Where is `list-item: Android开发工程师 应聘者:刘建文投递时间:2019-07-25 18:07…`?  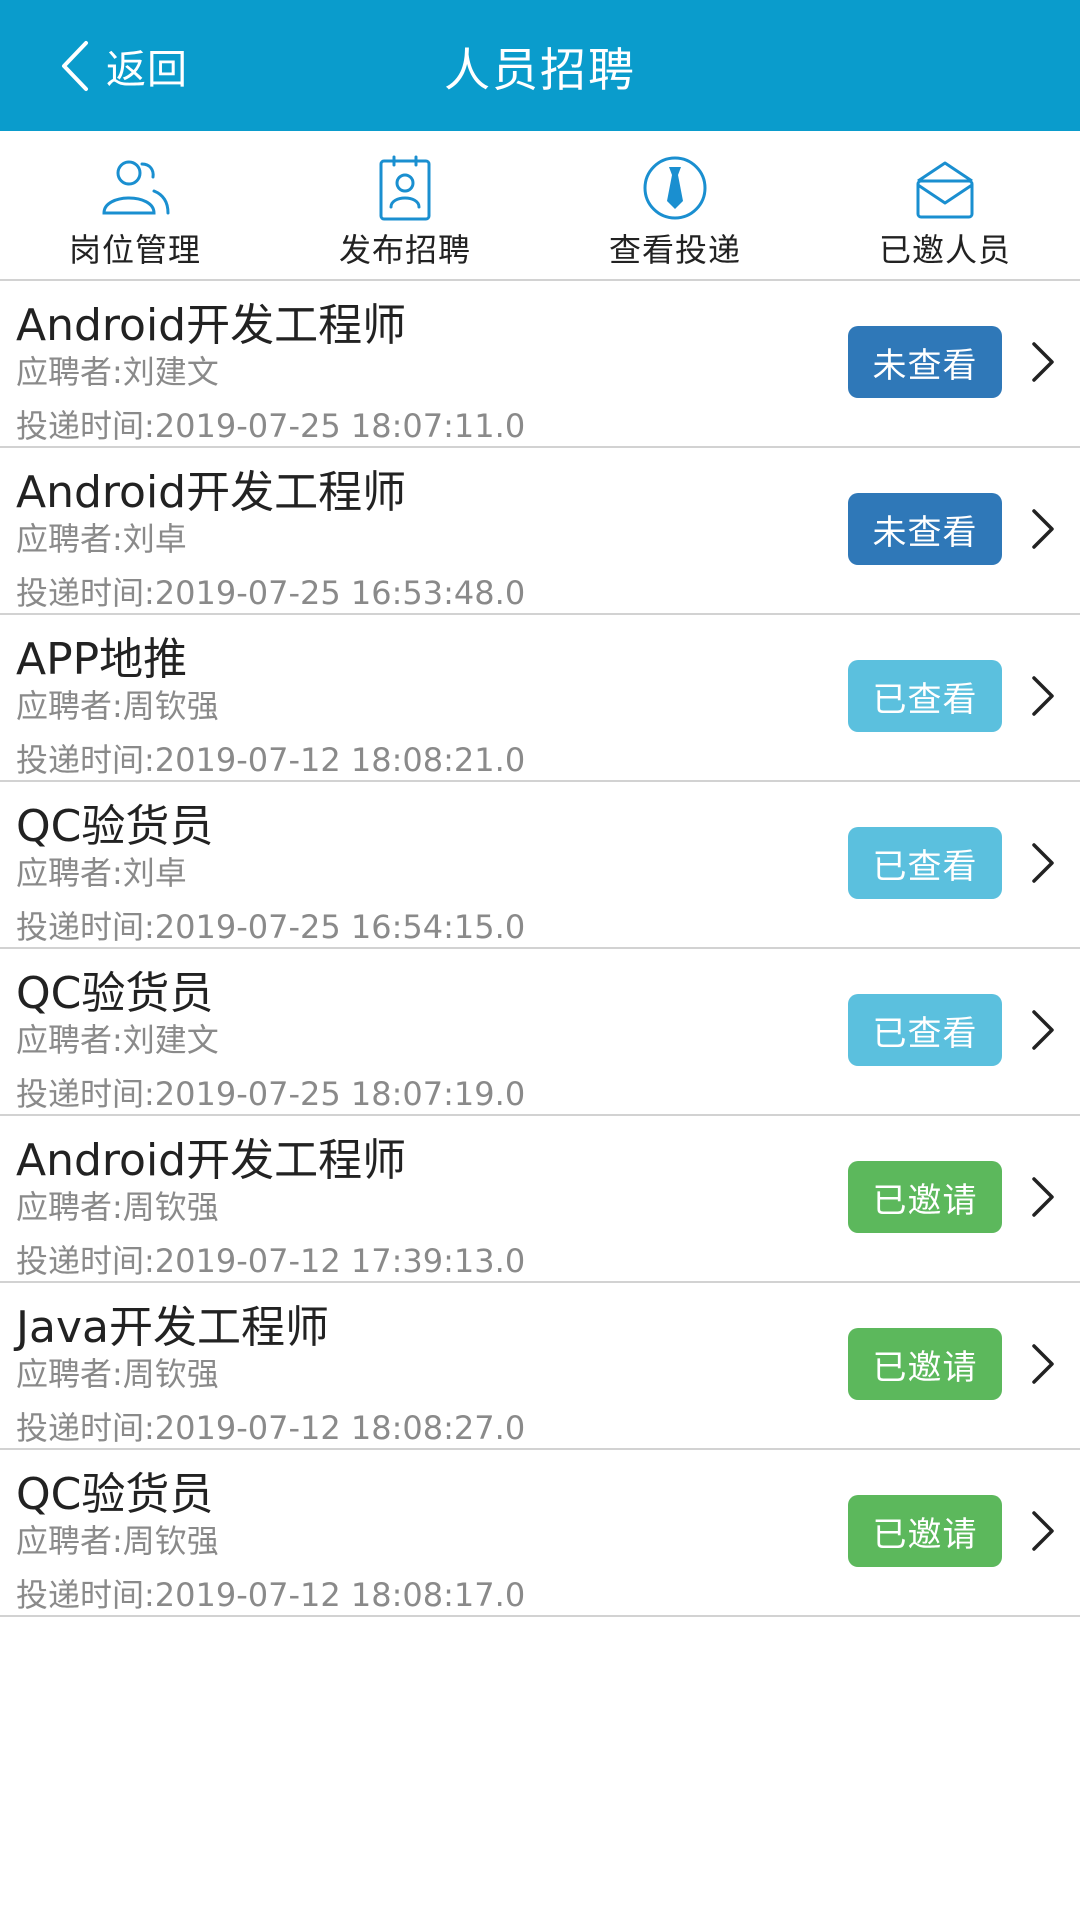
list-item: Android开发工程师 应聘者:刘建文投递时间:2019-07-25 18:07… is located at coordinates (540, 364).